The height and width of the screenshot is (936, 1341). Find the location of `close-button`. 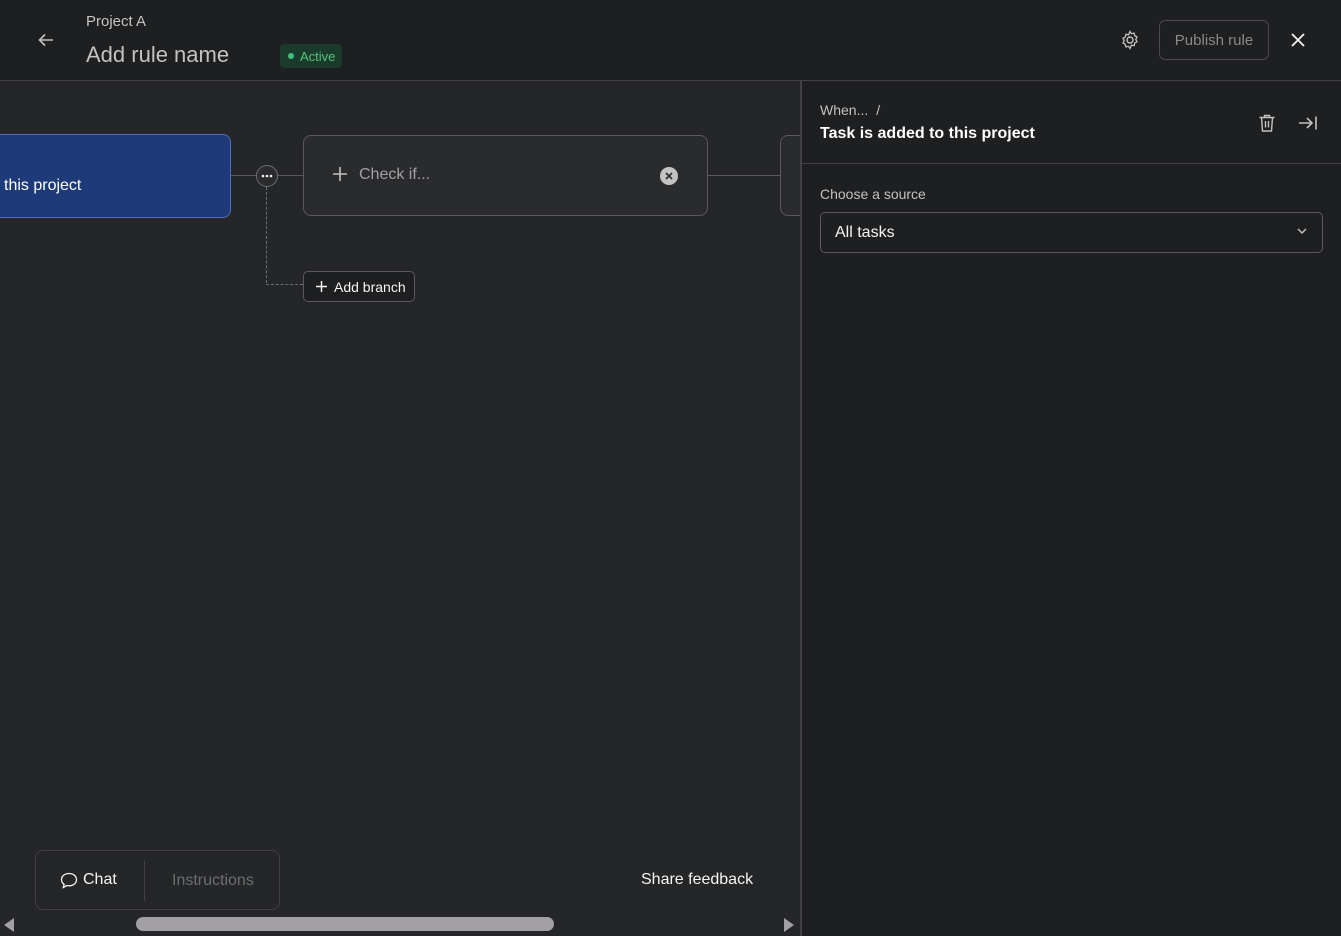

close-button is located at coordinates (1298, 40).